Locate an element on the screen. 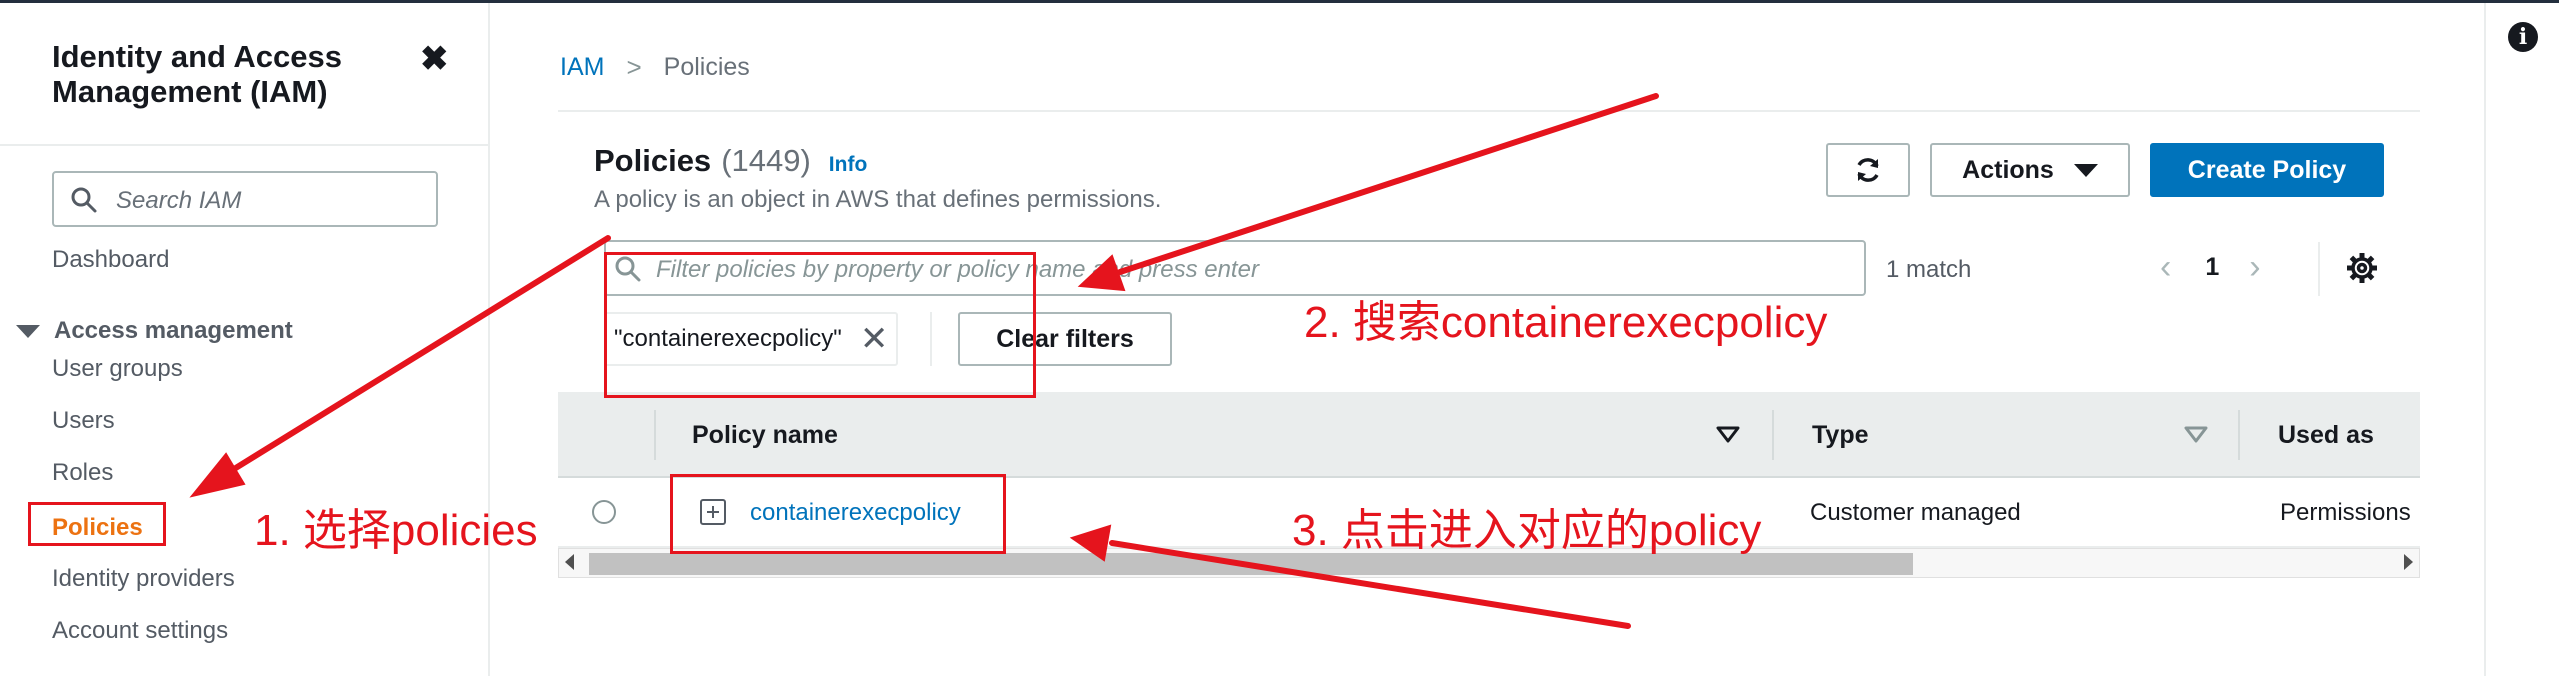 This screenshot has width=2559, height=676. refresh-button is located at coordinates (1868, 170).